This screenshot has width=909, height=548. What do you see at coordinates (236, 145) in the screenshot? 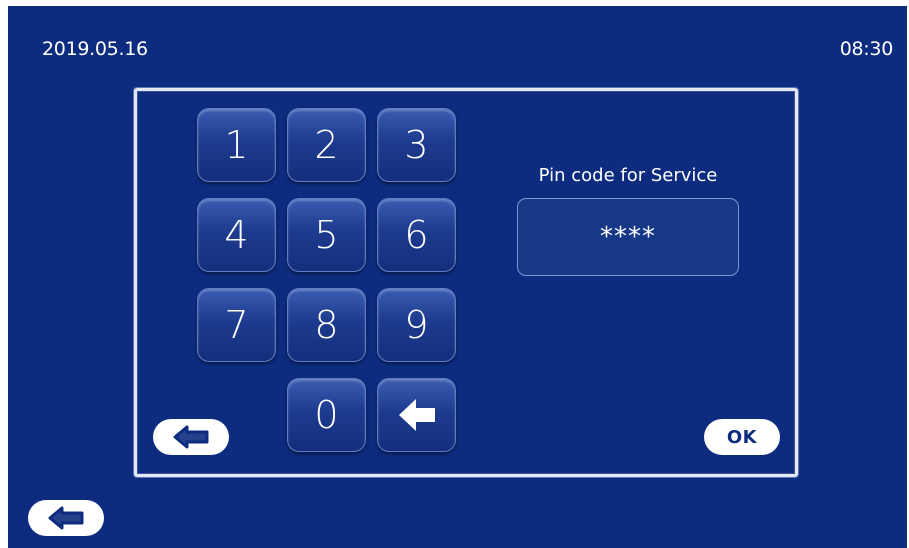
I see `key-1: 1` at bounding box center [236, 145].